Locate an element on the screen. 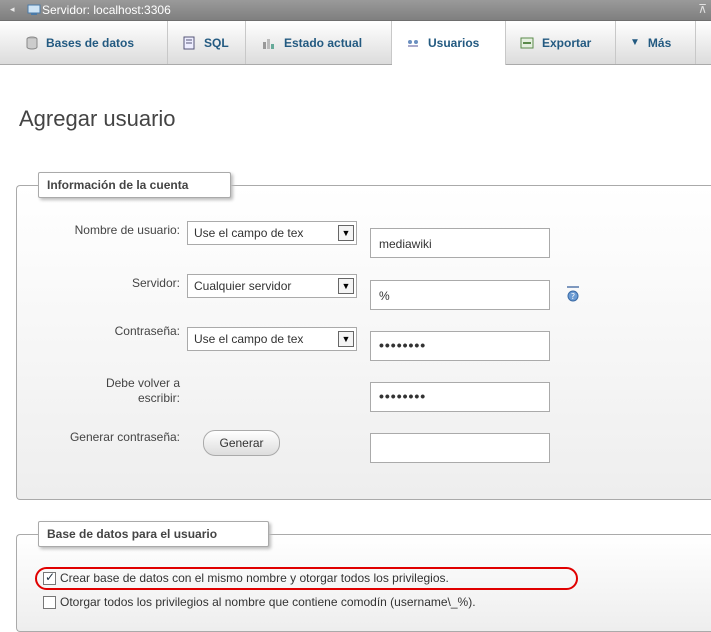 Image resolution: width=711 pixels, height=632 pixels. tab-label: Usuarios is located at coordinates (454, 43).